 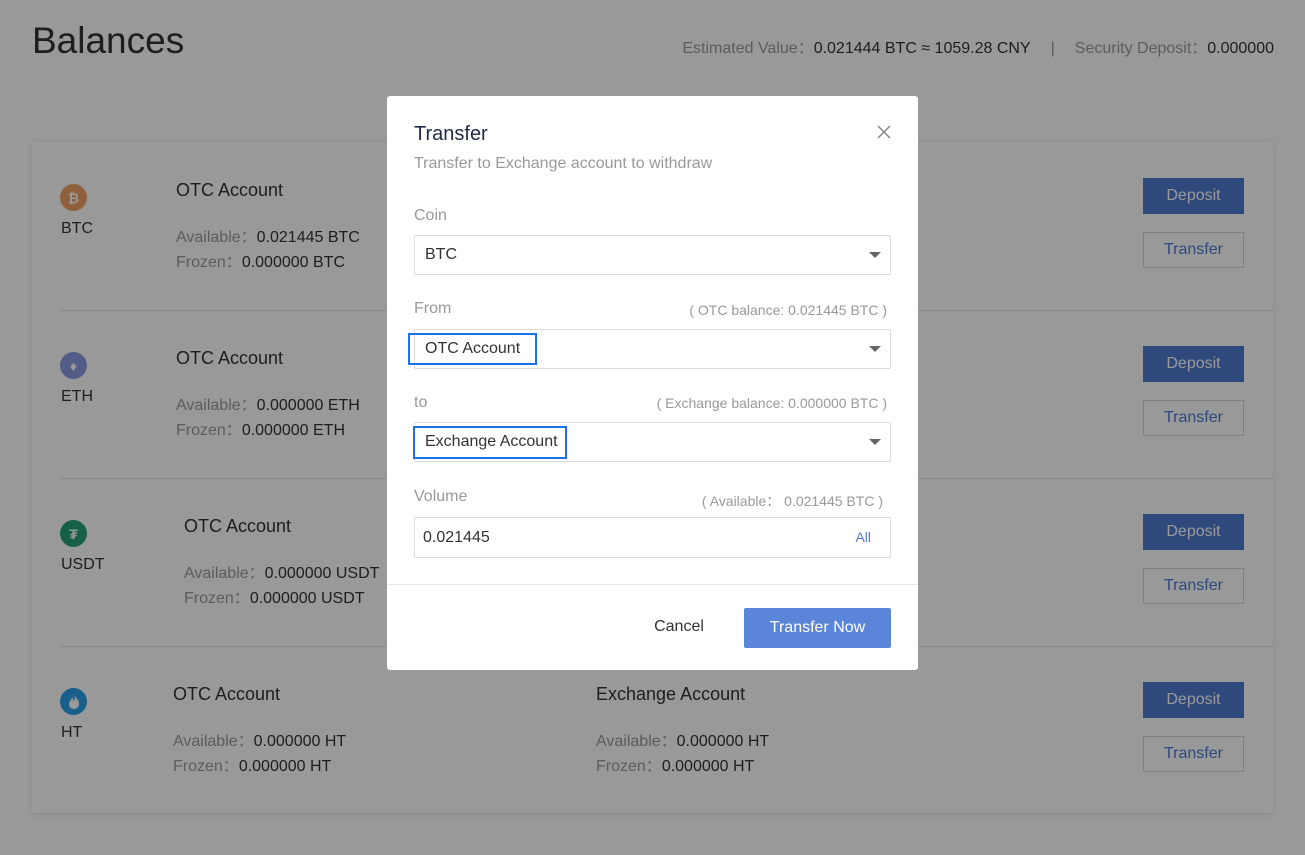 What do you see at coordinates (817, 628) in the screenshot?
I see `transfer-now-button: Transfer Now` at bounding box center [817, 628].